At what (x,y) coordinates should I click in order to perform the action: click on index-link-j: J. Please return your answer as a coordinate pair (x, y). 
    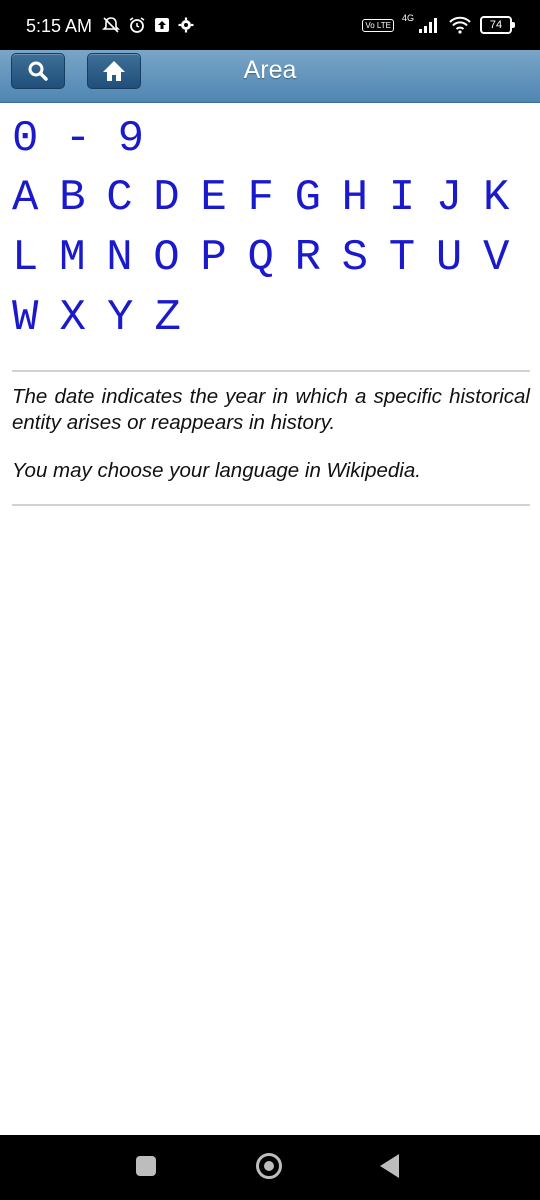
    Looking at the image, I should click on (459, 198).